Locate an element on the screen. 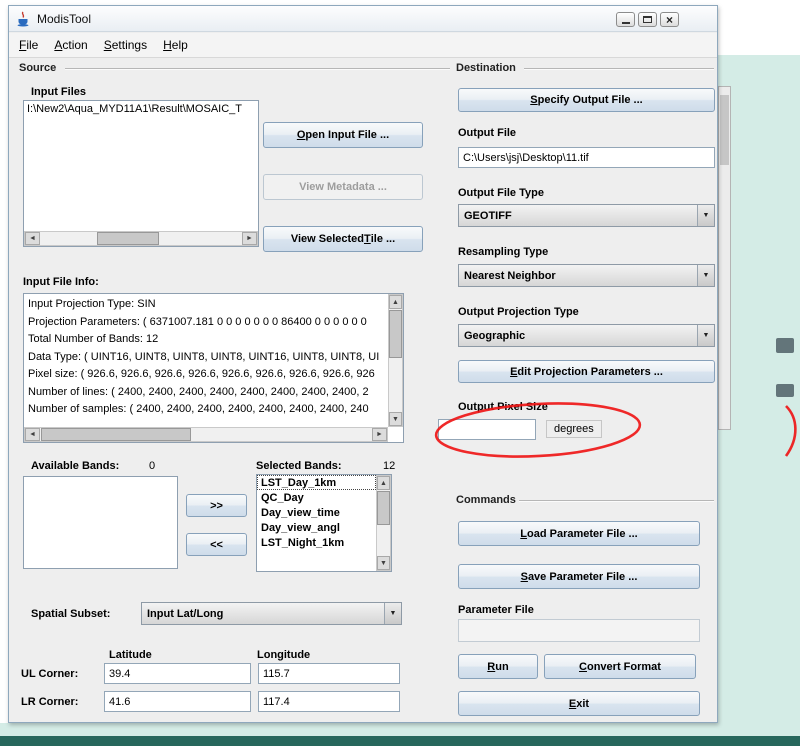 This screenshot has height=746, width=800. lr-latitude-field is located at coordinates (177, 701).